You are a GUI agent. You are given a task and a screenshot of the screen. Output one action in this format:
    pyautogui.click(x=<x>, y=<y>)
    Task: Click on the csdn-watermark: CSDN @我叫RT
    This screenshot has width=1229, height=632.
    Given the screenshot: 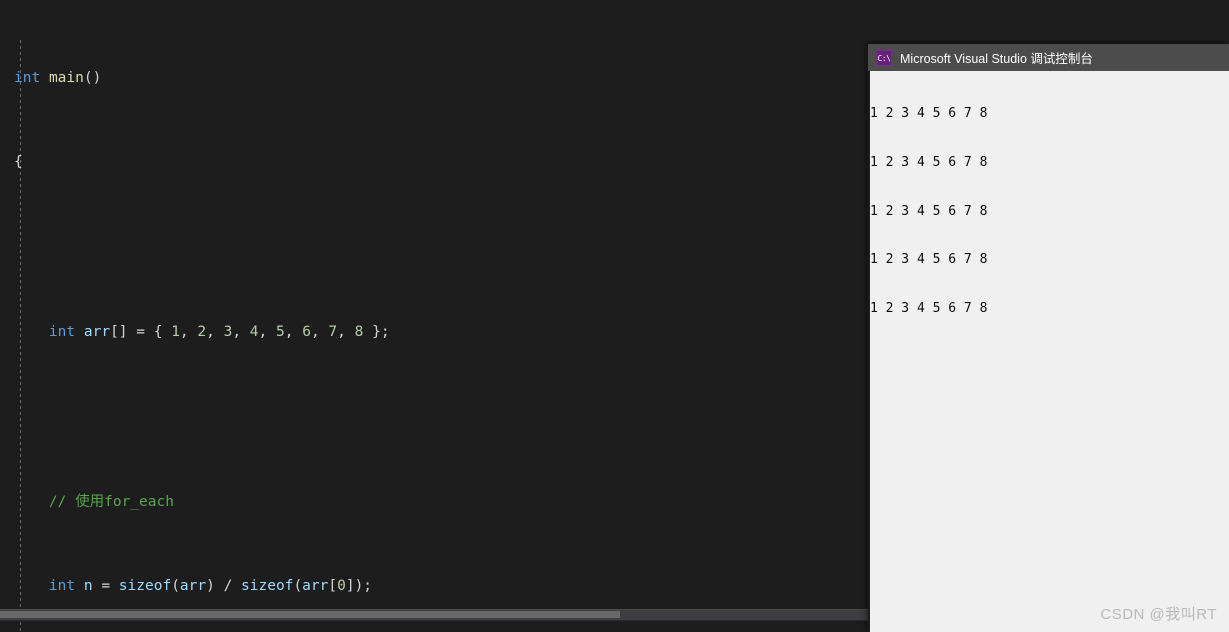 What is the action you would take?
    pyautogui.click(x=1158, y=614)
    